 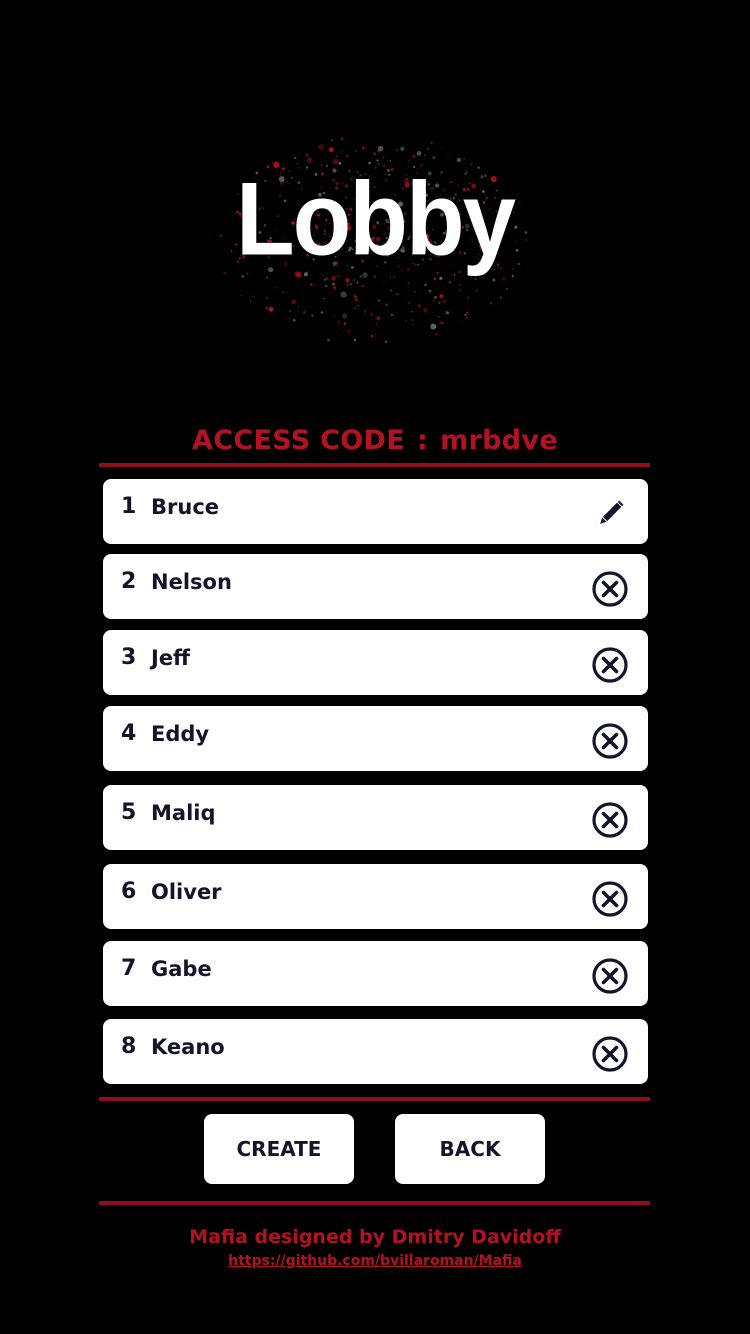 I want to click on player-name: Maliq, so click(x=183, y=813).